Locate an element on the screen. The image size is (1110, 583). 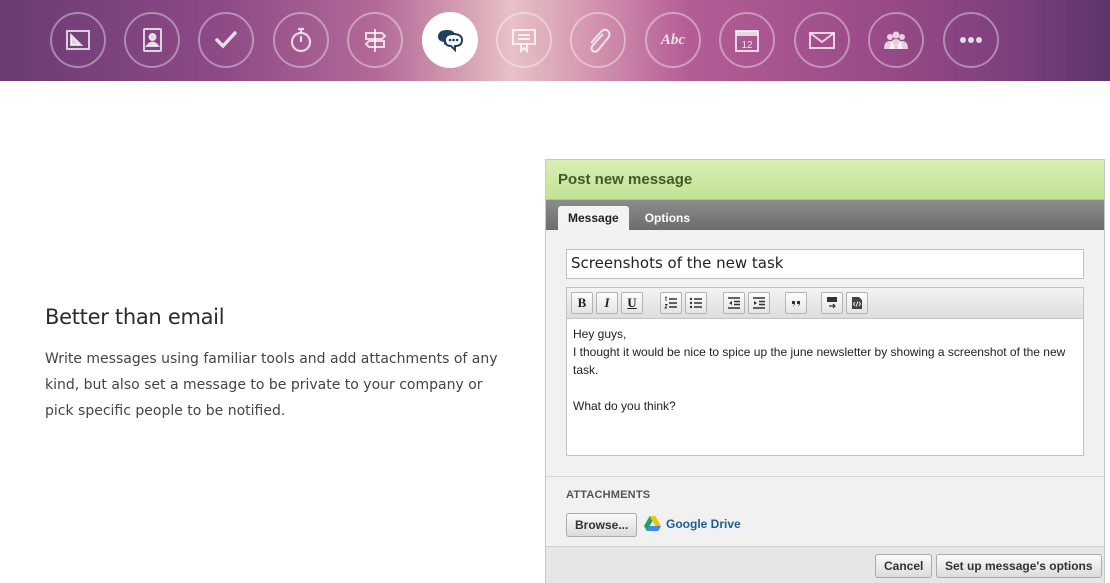
tab-icon is located at coordinates (832, 303).